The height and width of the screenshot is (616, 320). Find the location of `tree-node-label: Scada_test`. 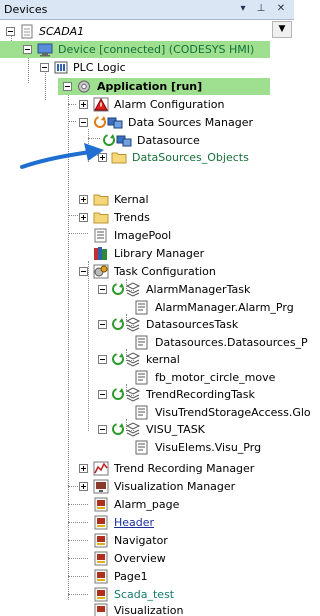

tree-node-label: Scada_test is located at coordinates (144, 594).